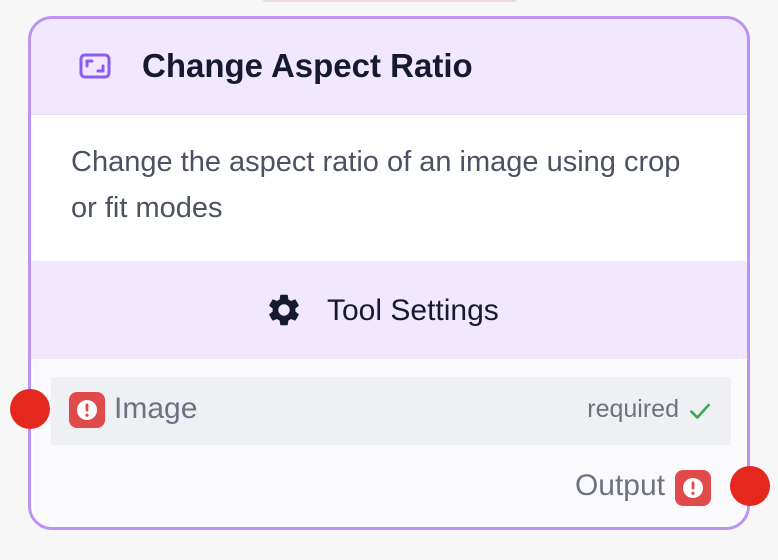  What do you see at coordinates (156, 408) in the screenshot?
I see `input-port-label: Image` at bounding box center [156, 408].